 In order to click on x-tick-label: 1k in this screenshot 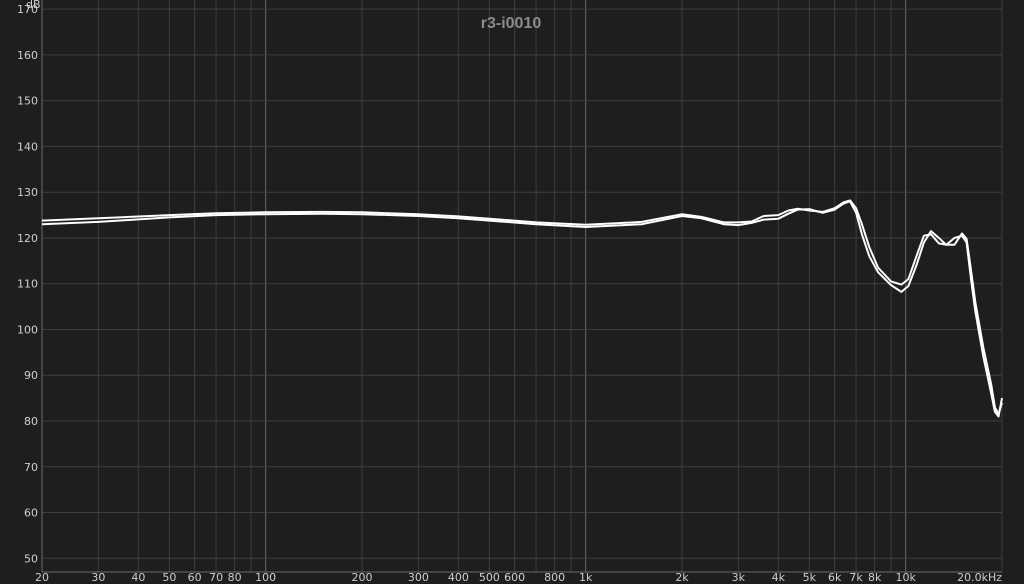, I will do `click(586, 577)`.